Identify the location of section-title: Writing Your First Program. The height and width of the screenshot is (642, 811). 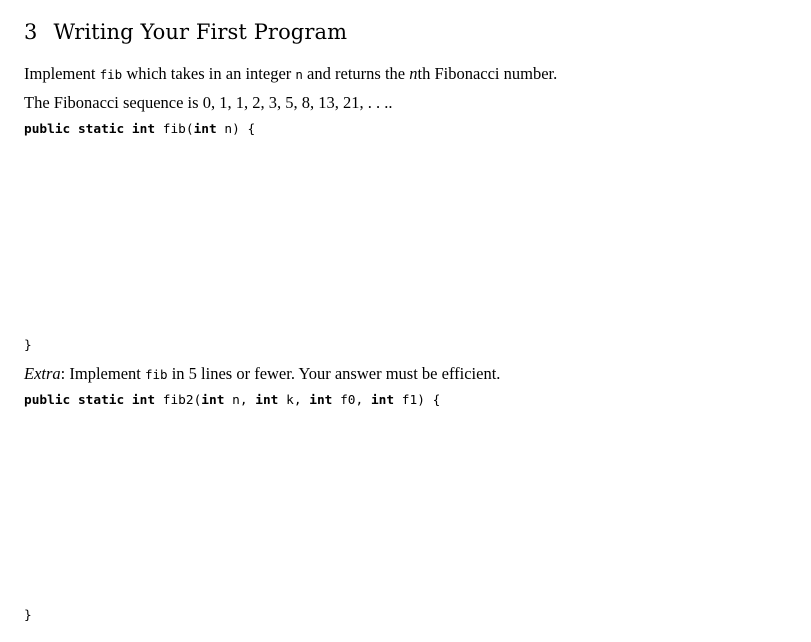
(200, 32).